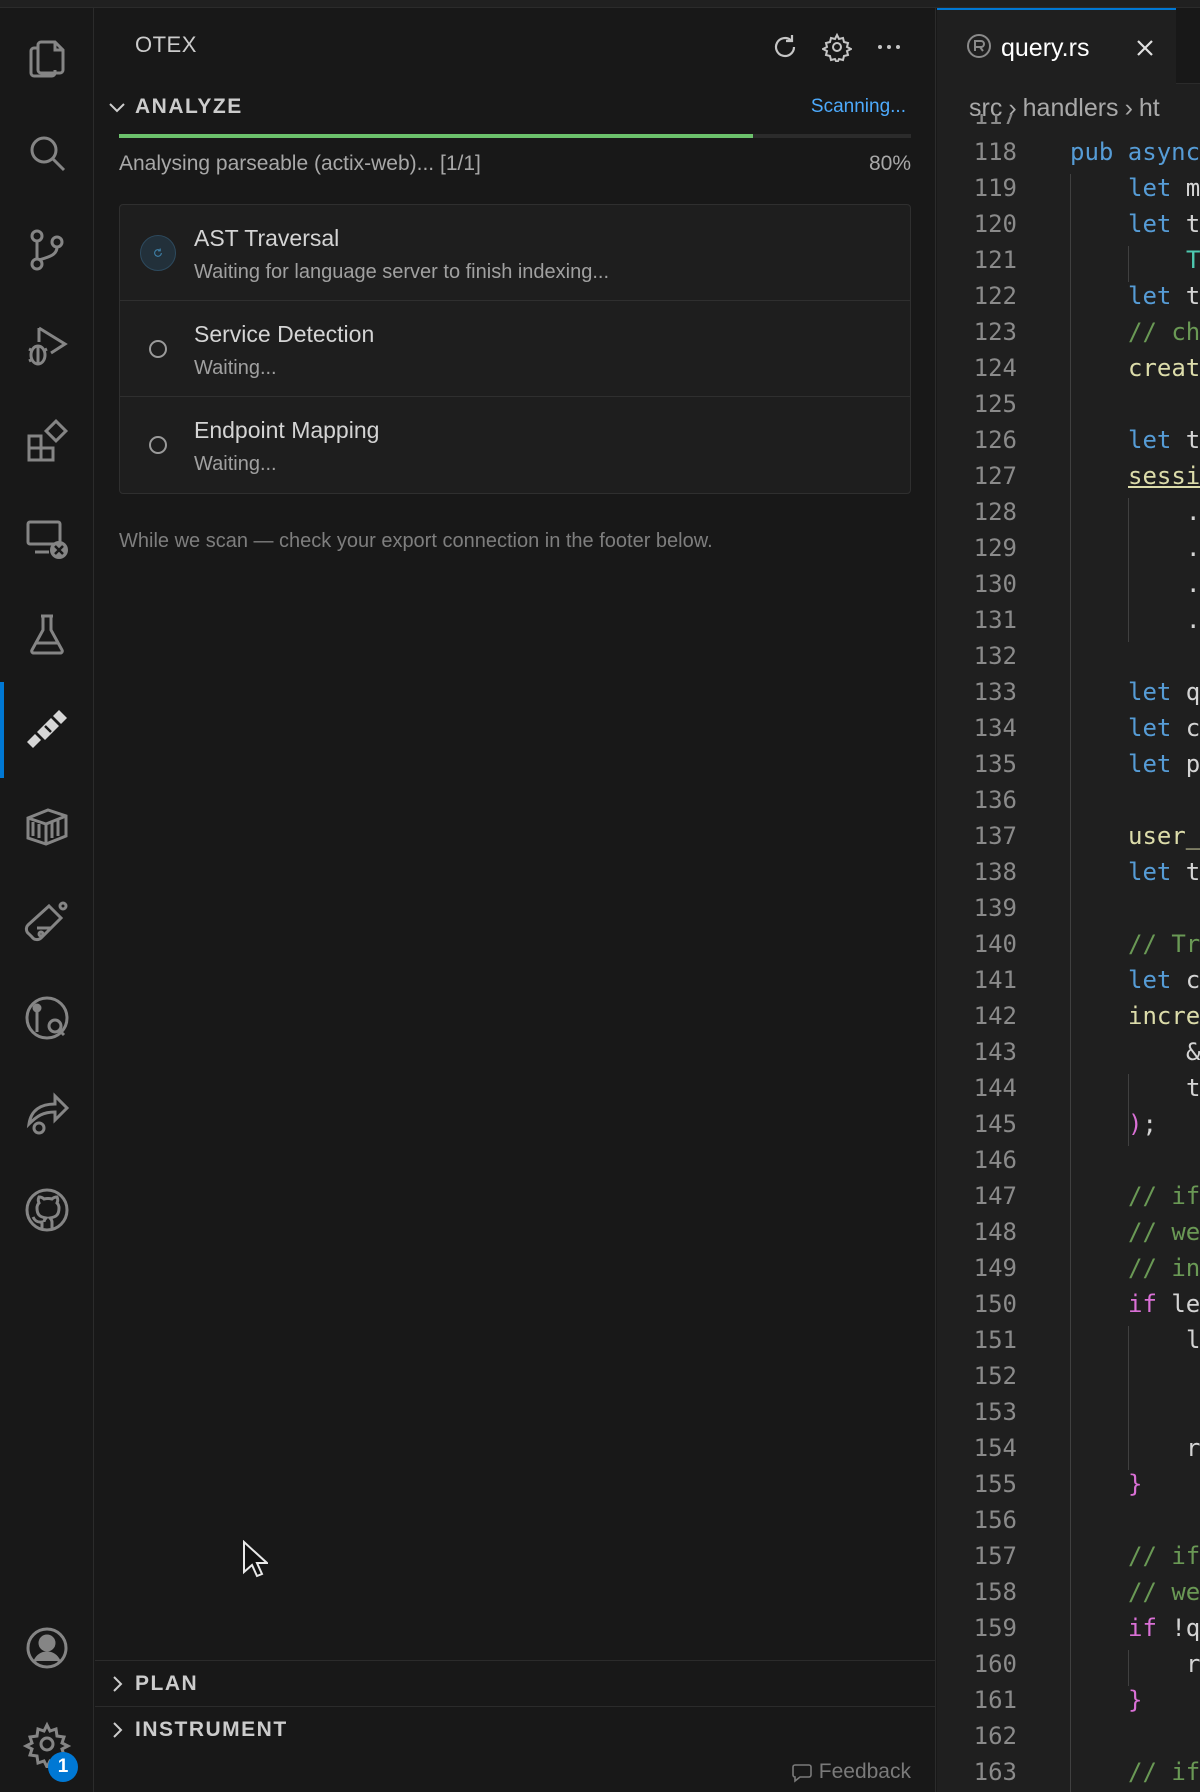 The height and width of the screenshot is (1792, 1200). What do you see at coordinates (1068, 1164) in the screenshot?
I see `code-line: 146` at bounding box center [1068, 1164].